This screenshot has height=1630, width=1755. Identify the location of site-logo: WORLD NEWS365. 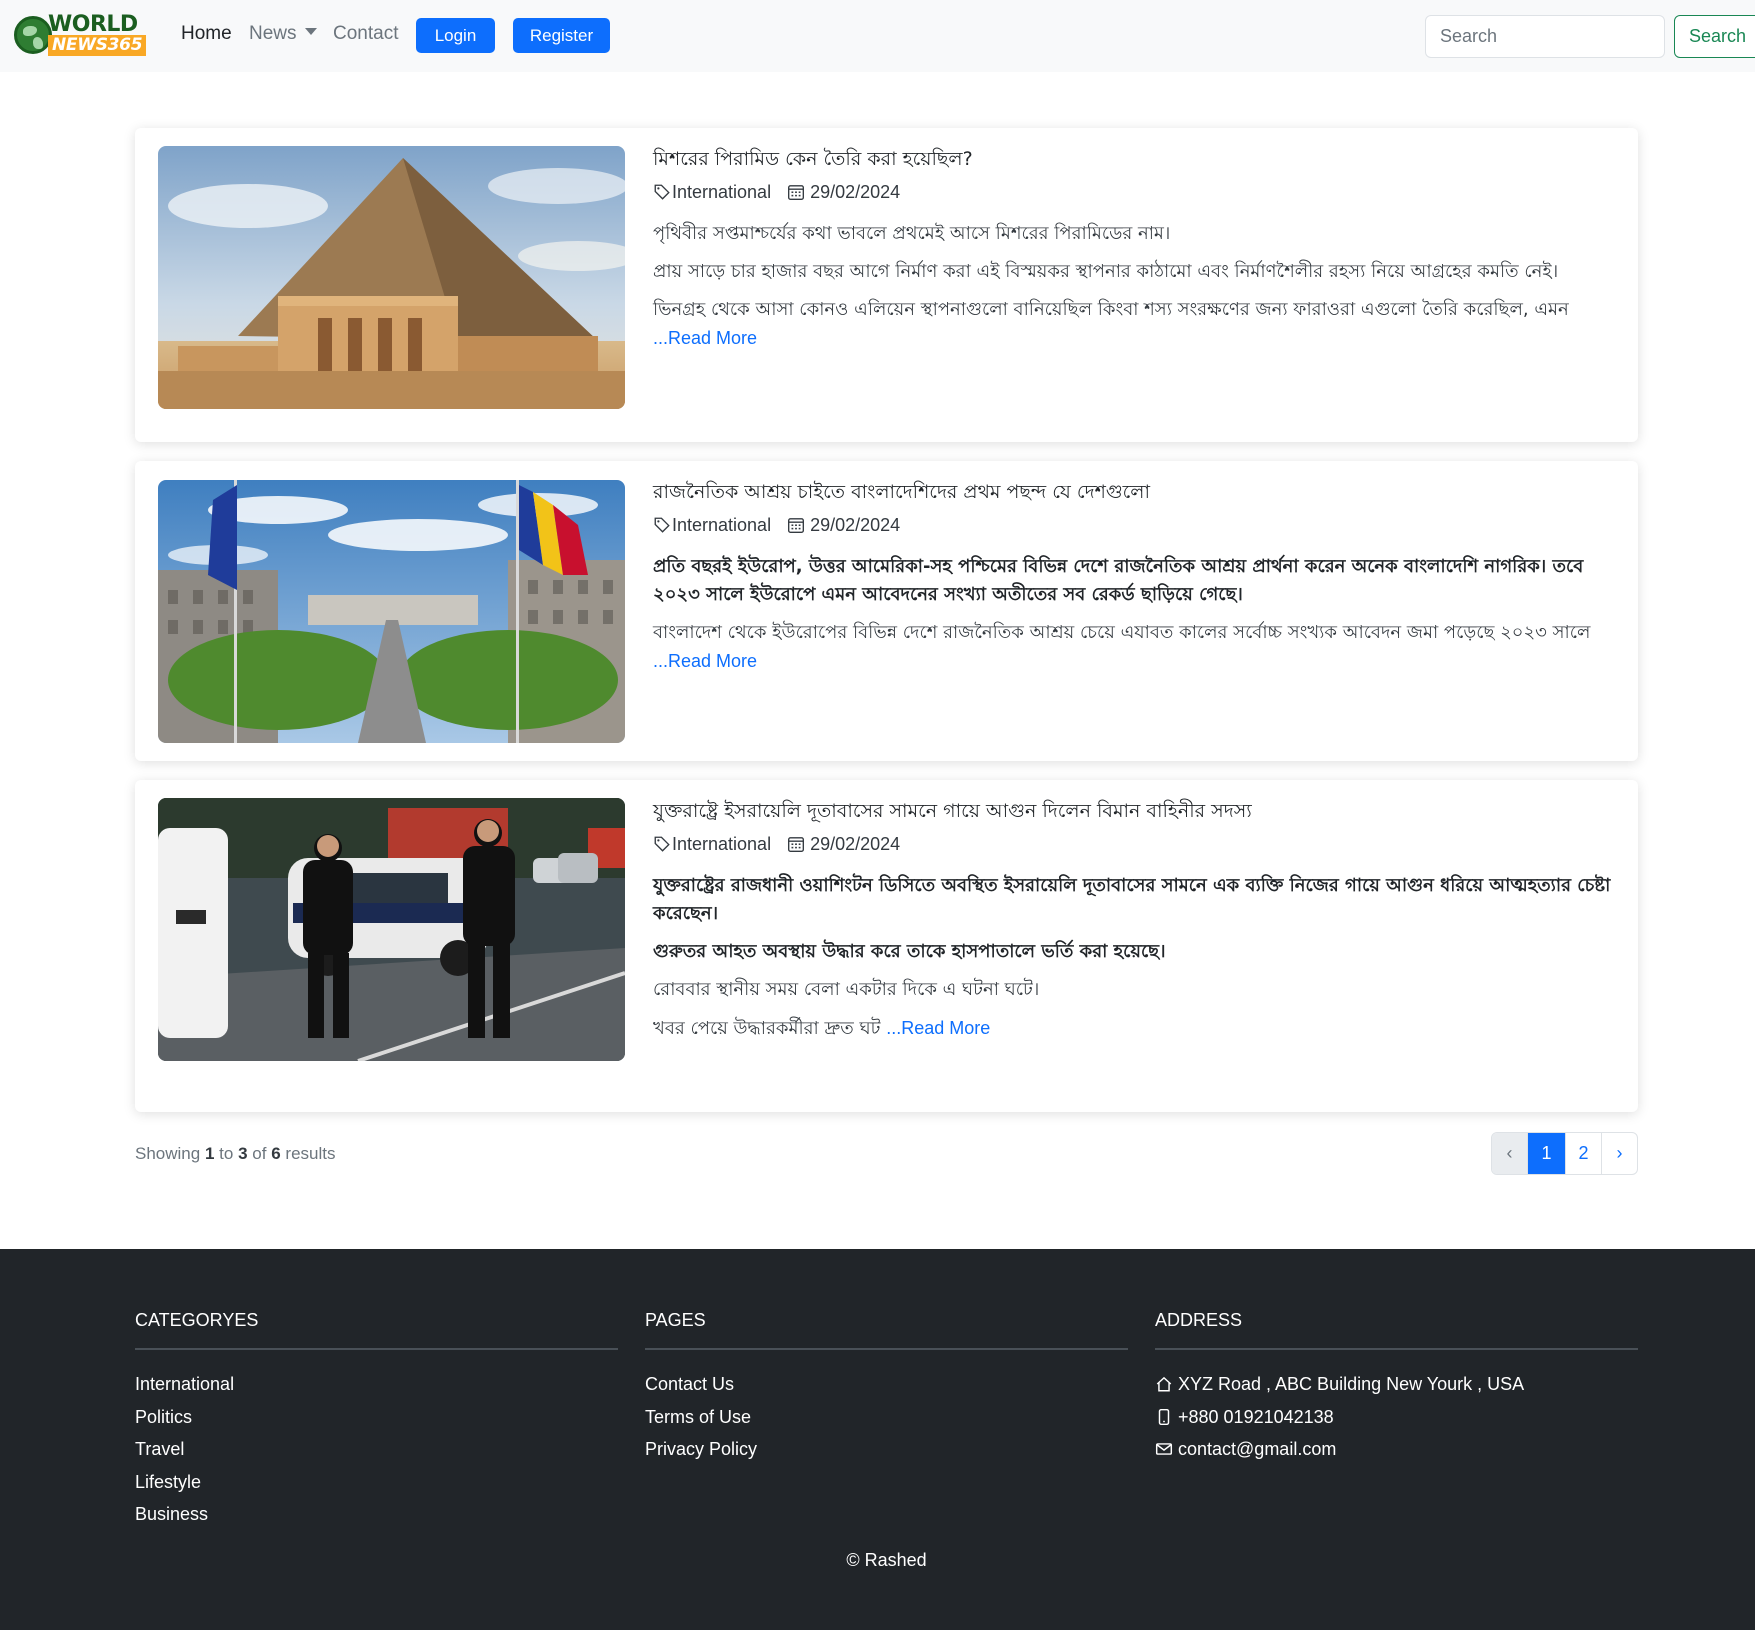
(83, 35).